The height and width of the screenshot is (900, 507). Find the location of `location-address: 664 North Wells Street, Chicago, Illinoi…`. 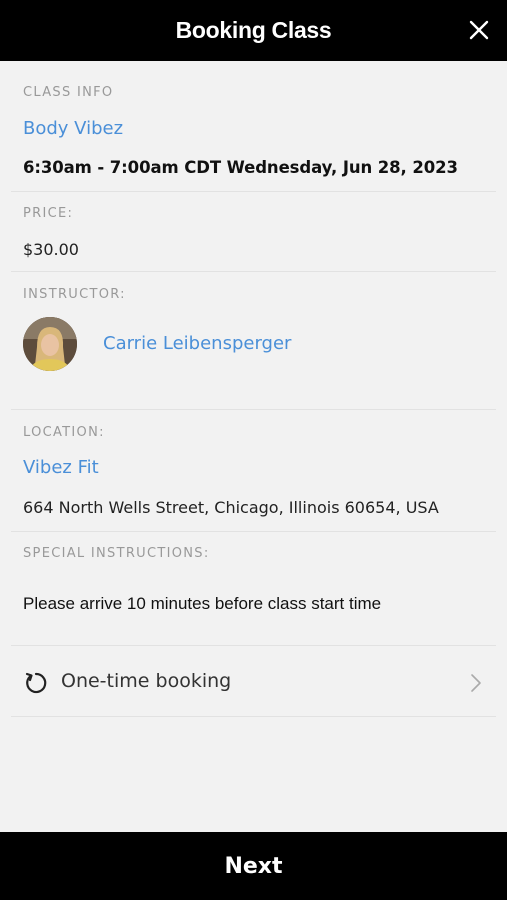

location-address: 664 North Wells Street, Chicago, Illinoi… is located at coordinates (231, 507).